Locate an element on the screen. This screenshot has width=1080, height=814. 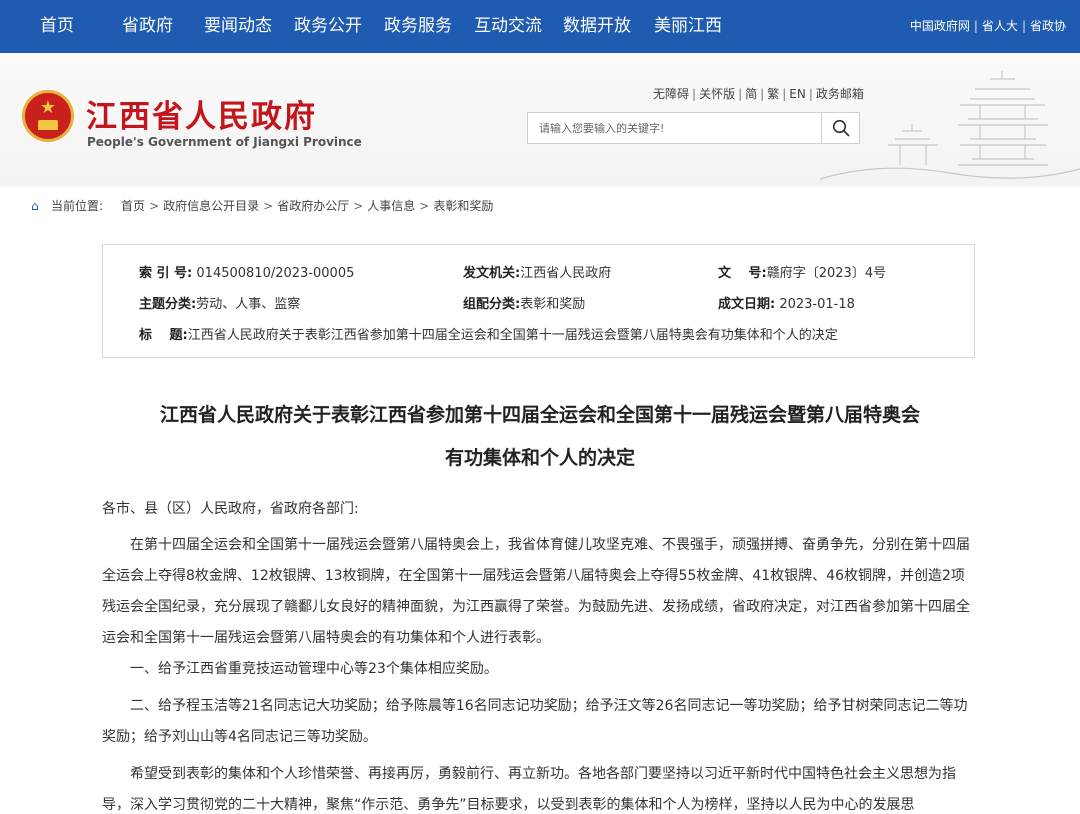
article-title-line: 有功集体和个人的决定 is located at coordinates (539, 458).